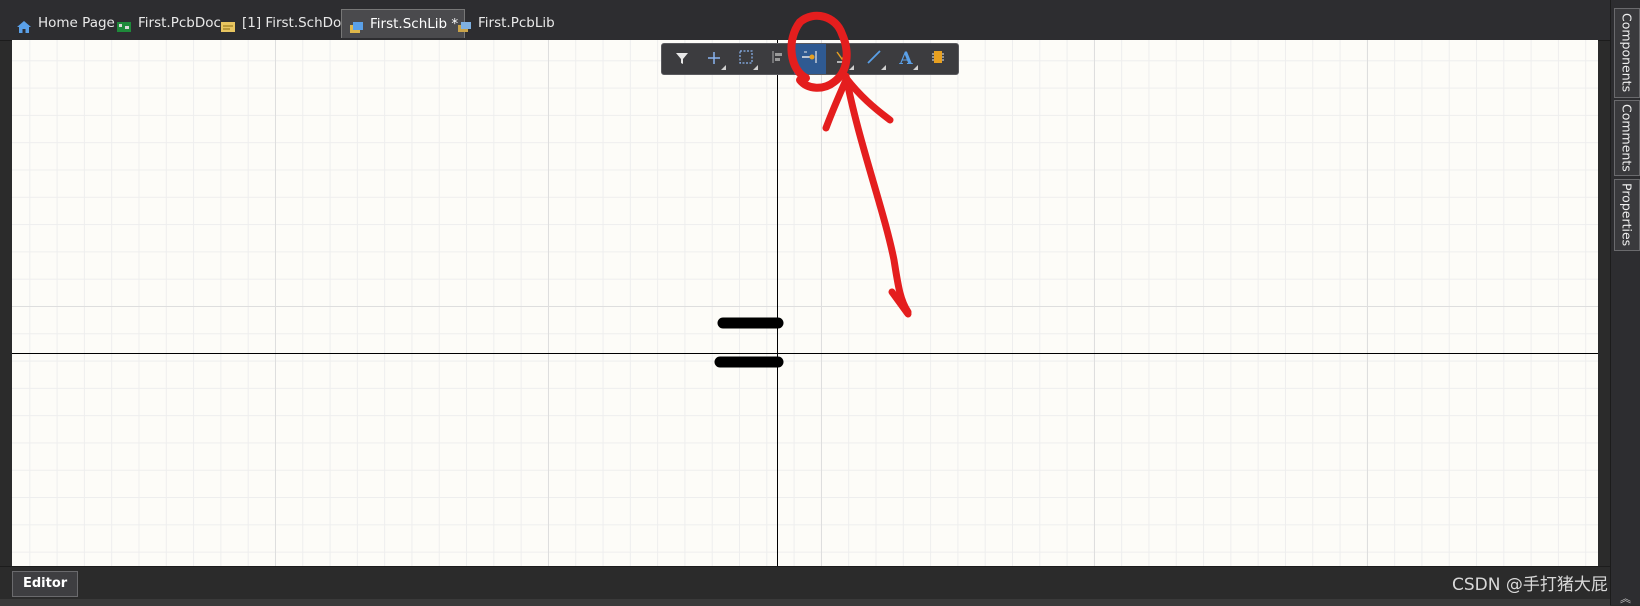 The height and width of the screenshot is (606, 1640). I want to click on place-pin-button, so click(810, 59).